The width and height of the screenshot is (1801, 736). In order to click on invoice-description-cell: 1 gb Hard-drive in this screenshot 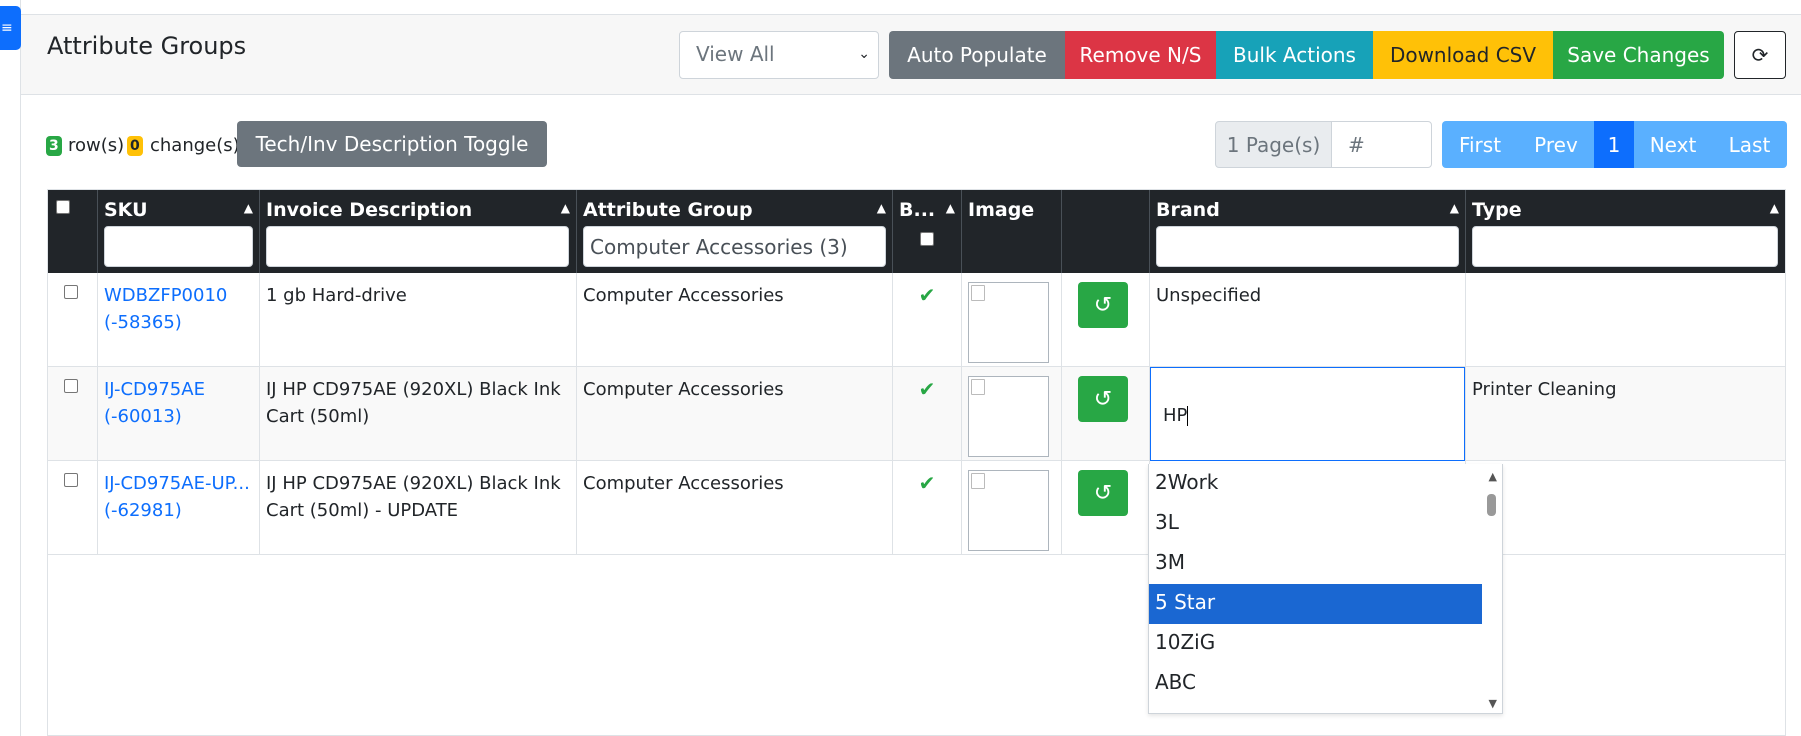, I will do `click(418, 320)`.